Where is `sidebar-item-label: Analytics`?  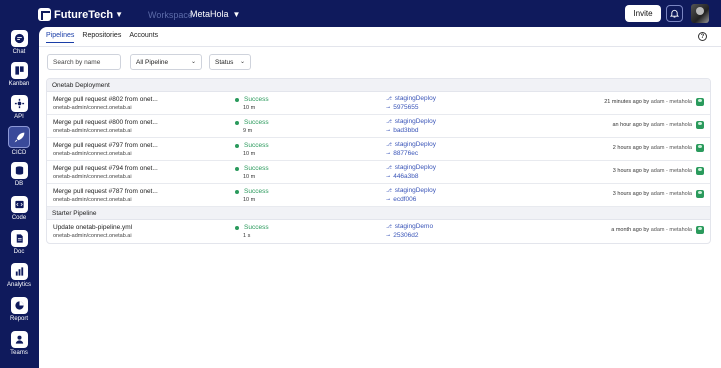
sidebar-item-label: Analytics is located at coordinates (18, 285).